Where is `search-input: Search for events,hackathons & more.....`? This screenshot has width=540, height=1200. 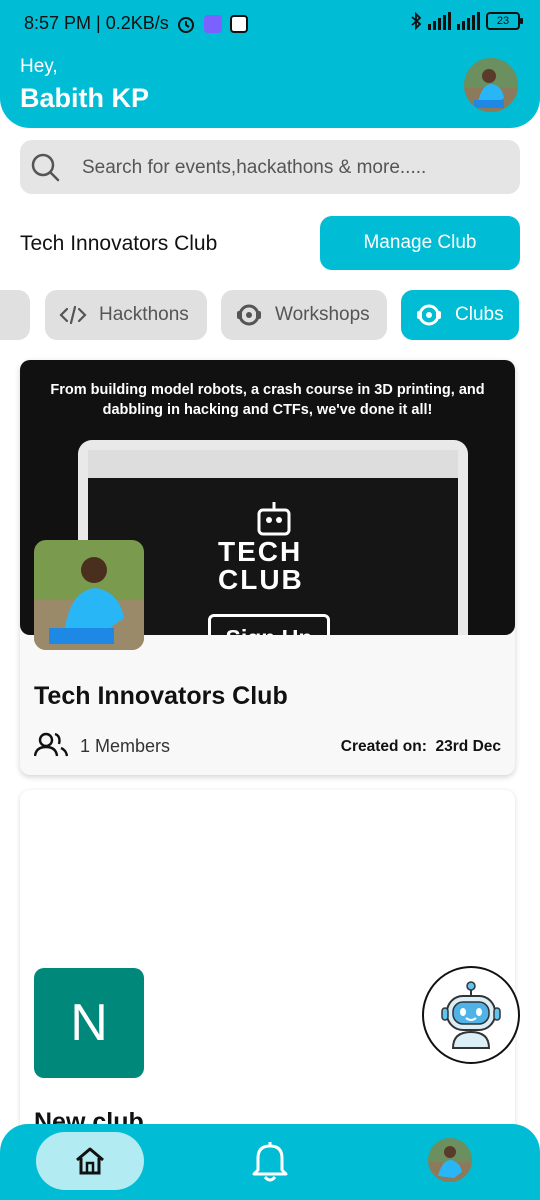
search-input: Search for events,hackathons & more..... is located at coordinates (254, 168).